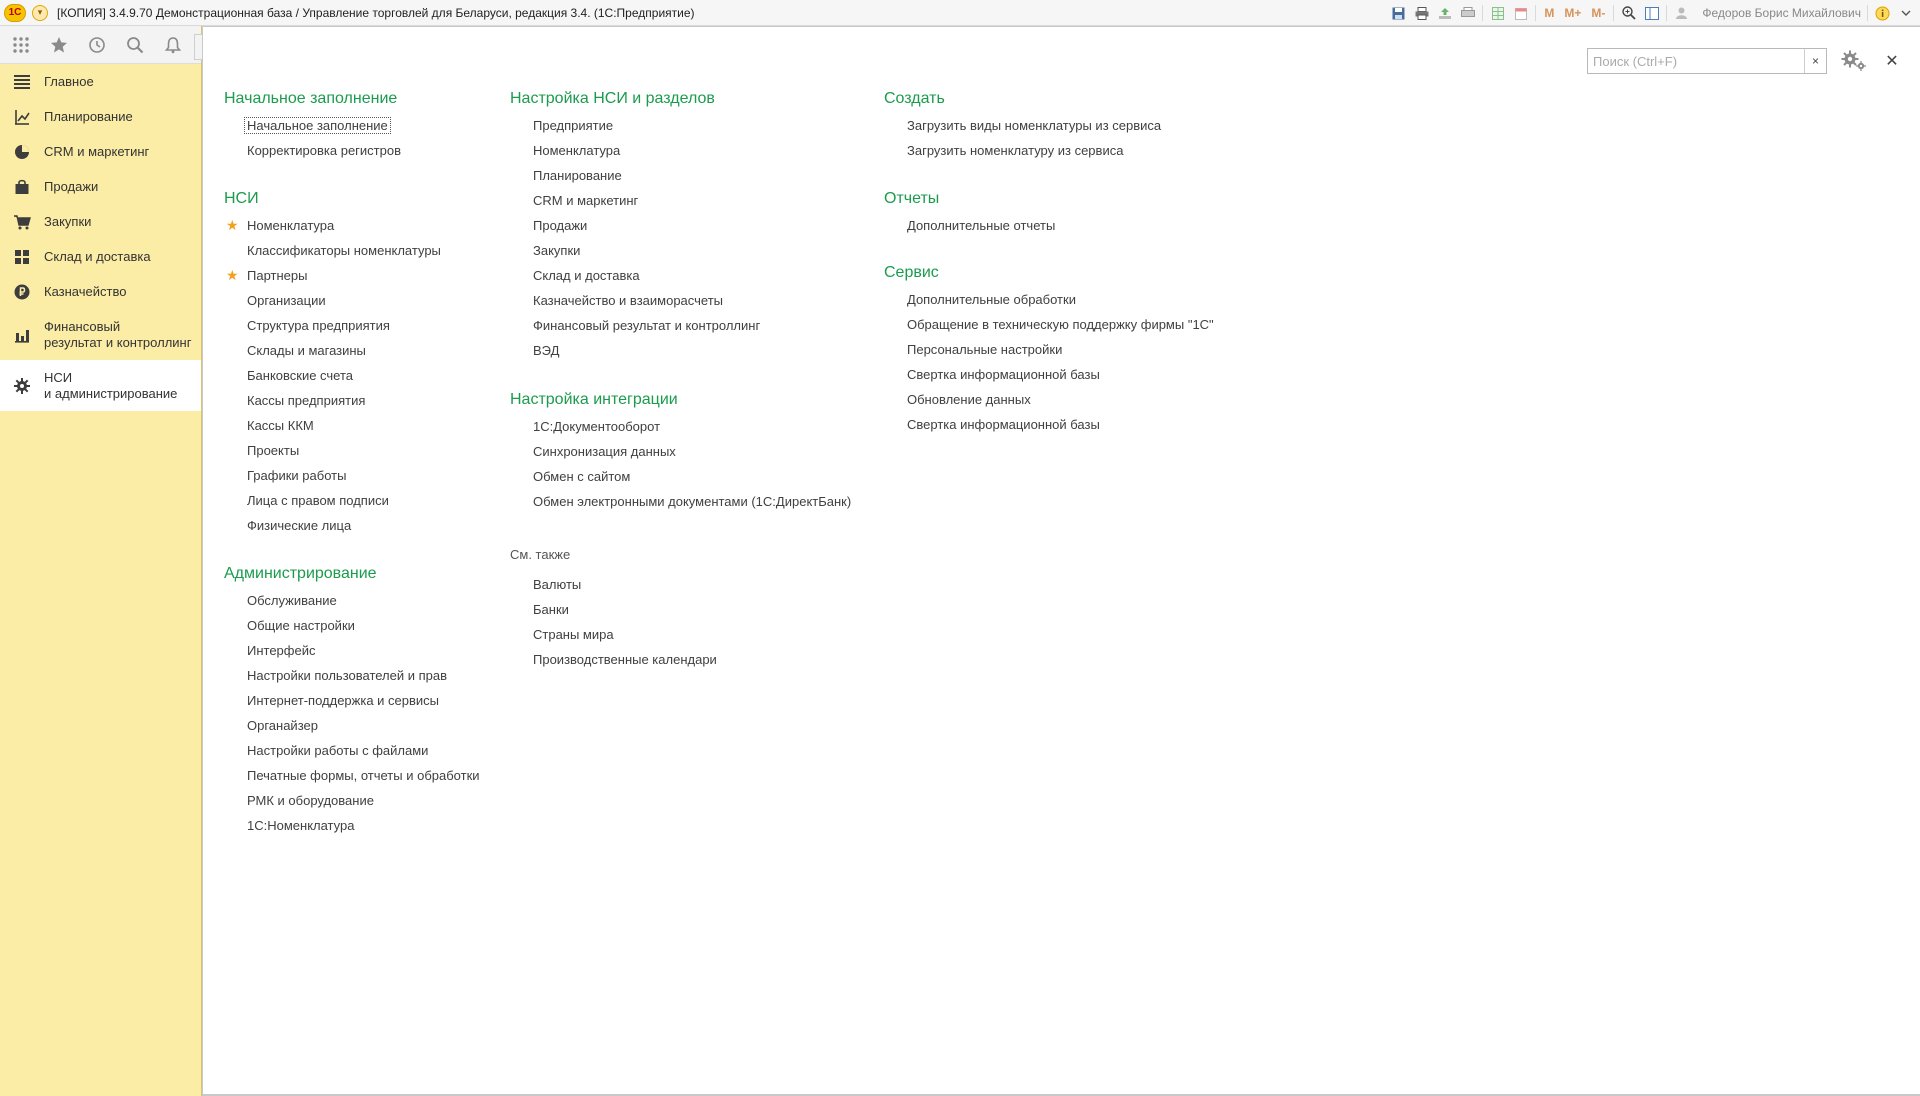 Image resolution: width=1920 pixels, height=1096 pixels. Describe the element at coordinates (332, 300) in the screenshot. I see `link-организации: Организации` at that location.